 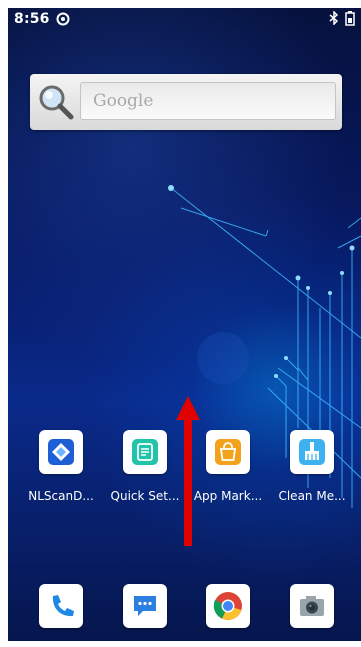 I want to click on search-placeholder: Google, so click(x=123, y=101).